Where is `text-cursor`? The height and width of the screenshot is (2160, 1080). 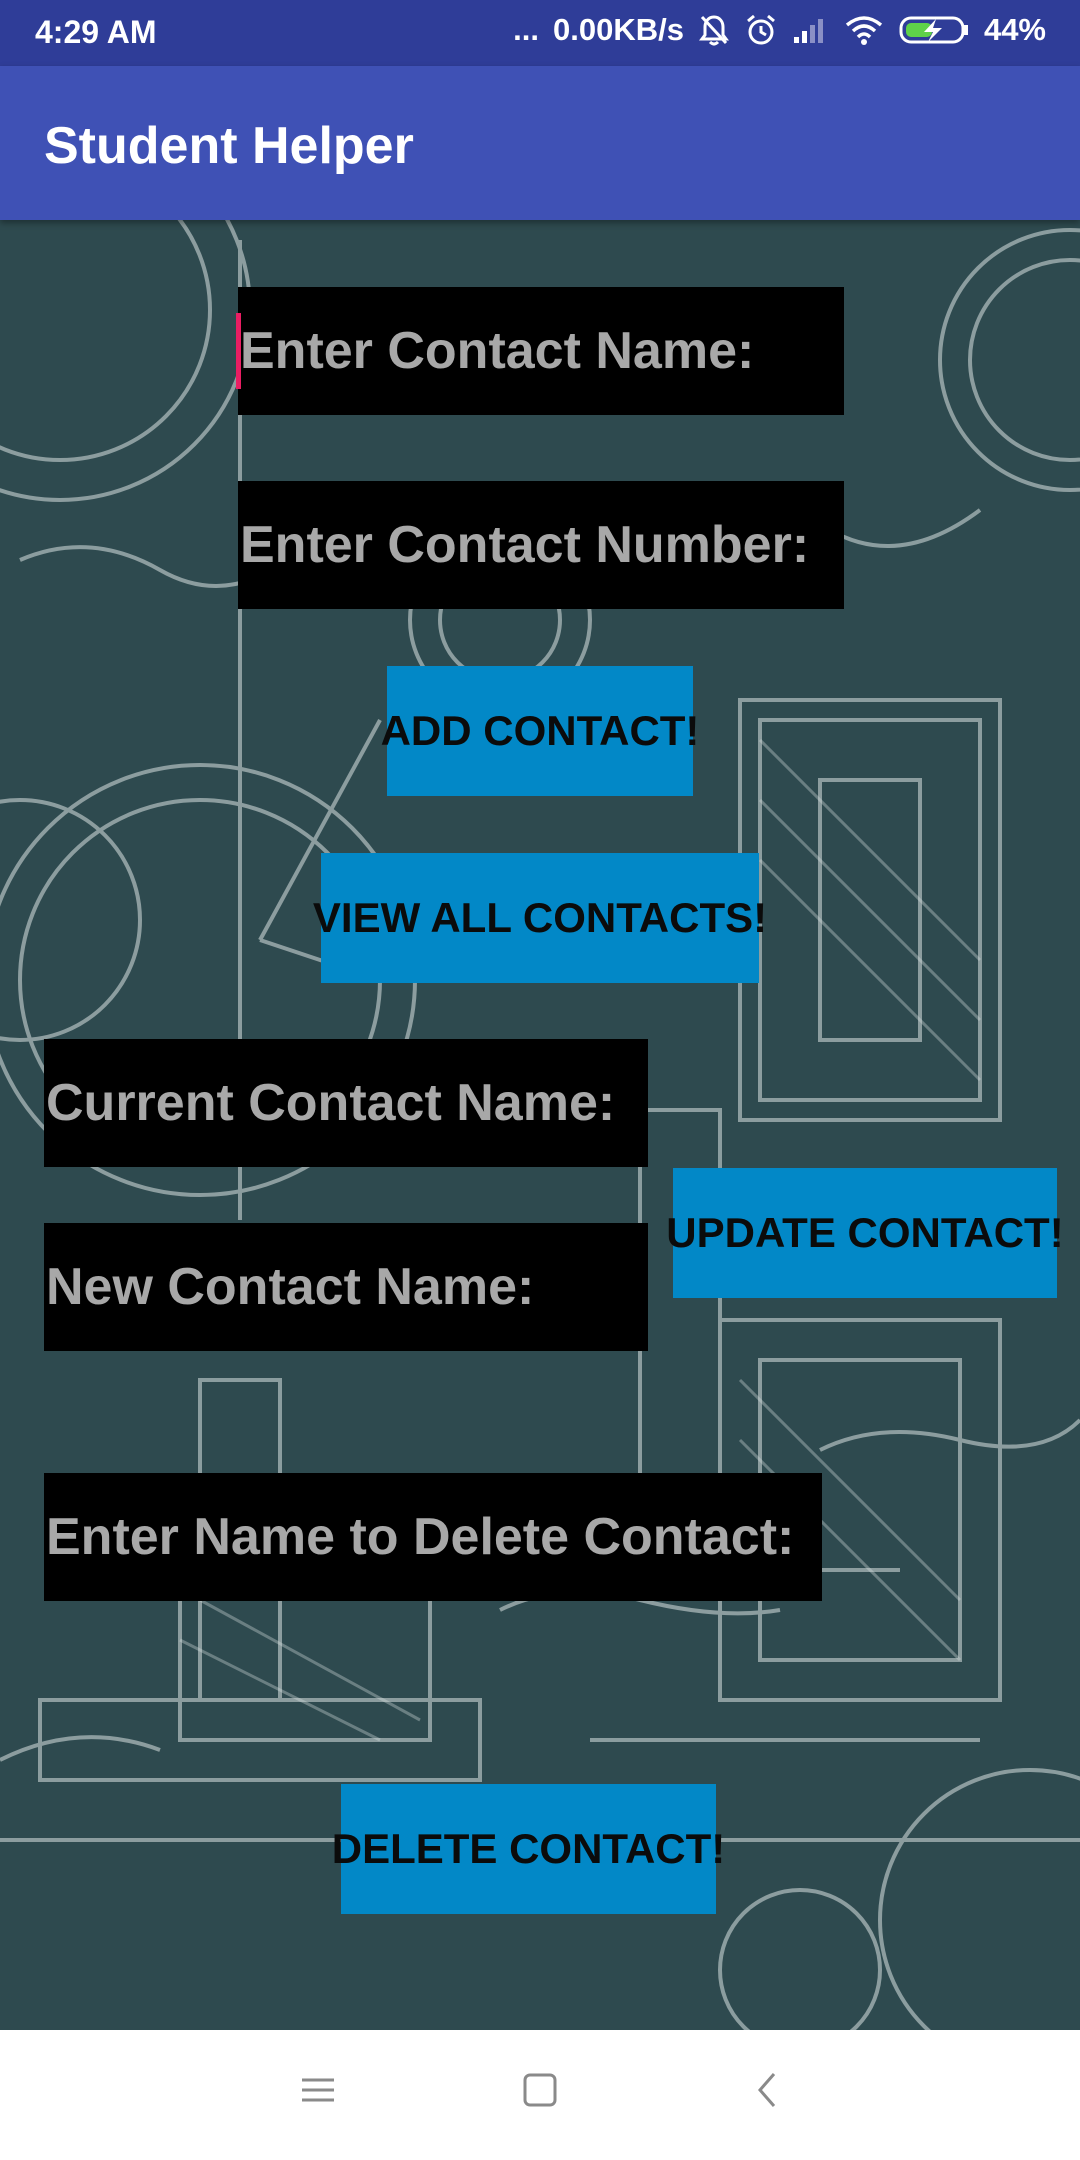
text-cursor is located at coordinates (238, 351).